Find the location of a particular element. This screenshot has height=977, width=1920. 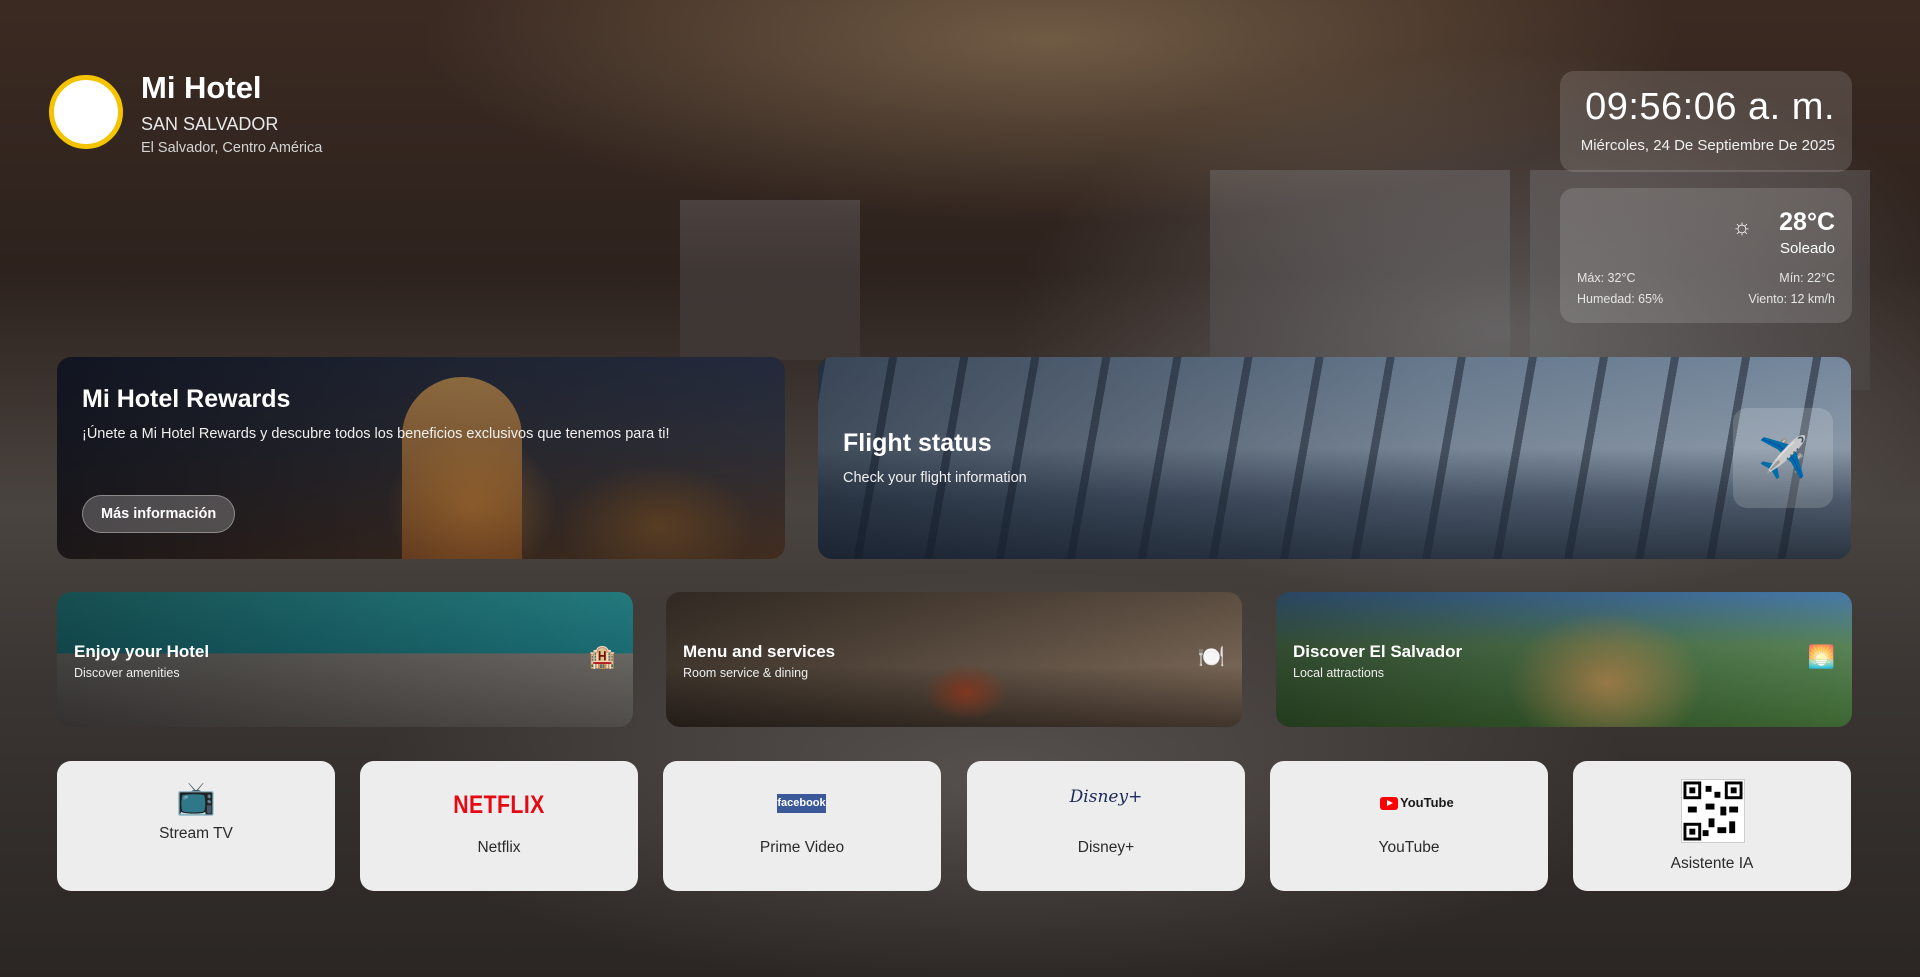

tile-subtitle: Discover amenities is located at coordinates (127, 673).